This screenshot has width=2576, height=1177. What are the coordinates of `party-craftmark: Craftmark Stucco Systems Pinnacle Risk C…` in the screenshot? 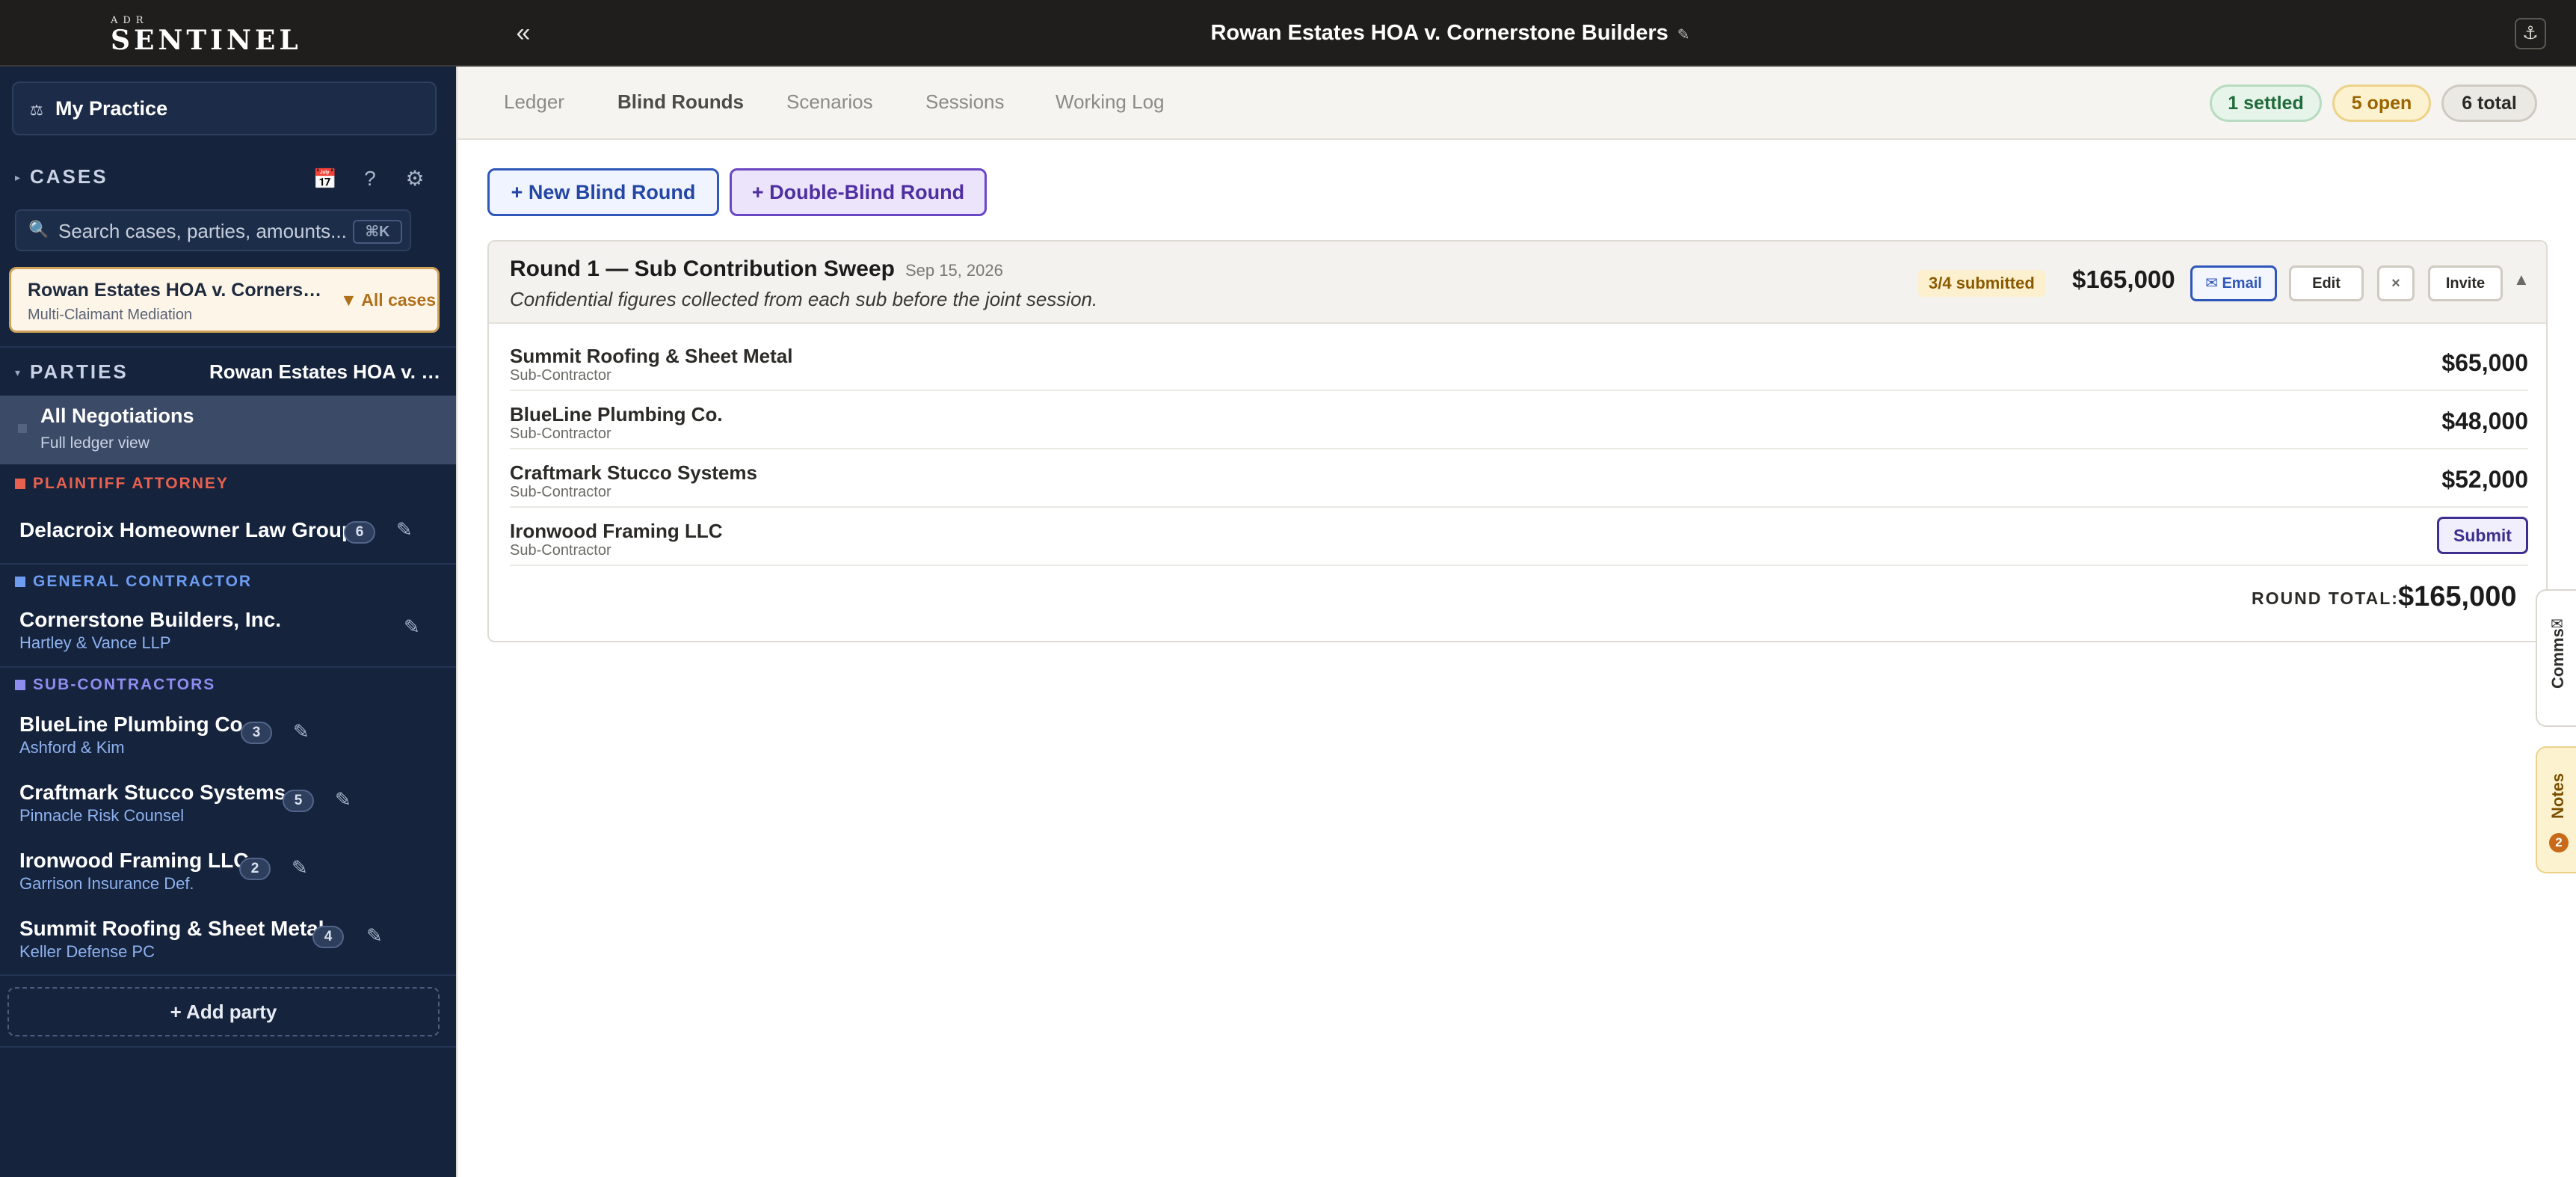 It's located at (228, 807).